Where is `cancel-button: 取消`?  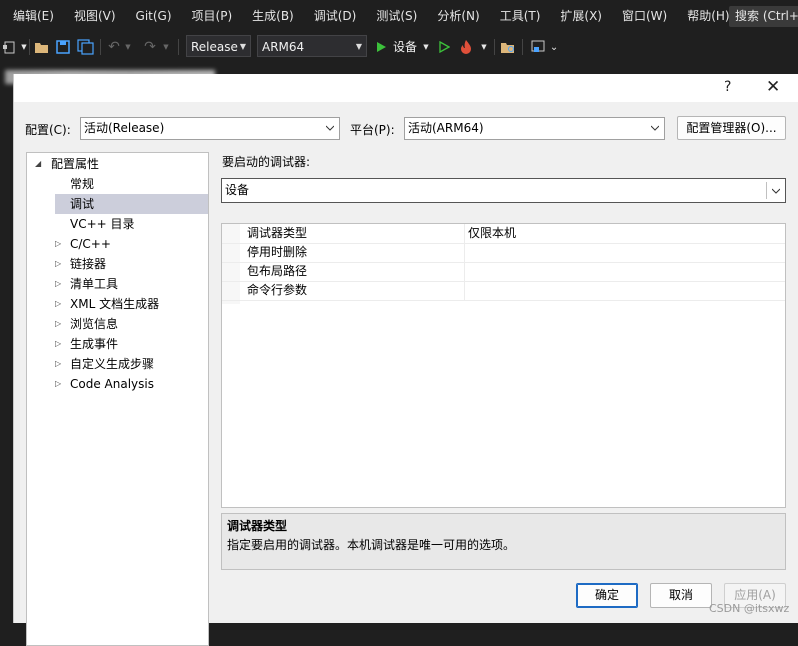
cancel-button: 取消 is located at coordinates (681, 595).